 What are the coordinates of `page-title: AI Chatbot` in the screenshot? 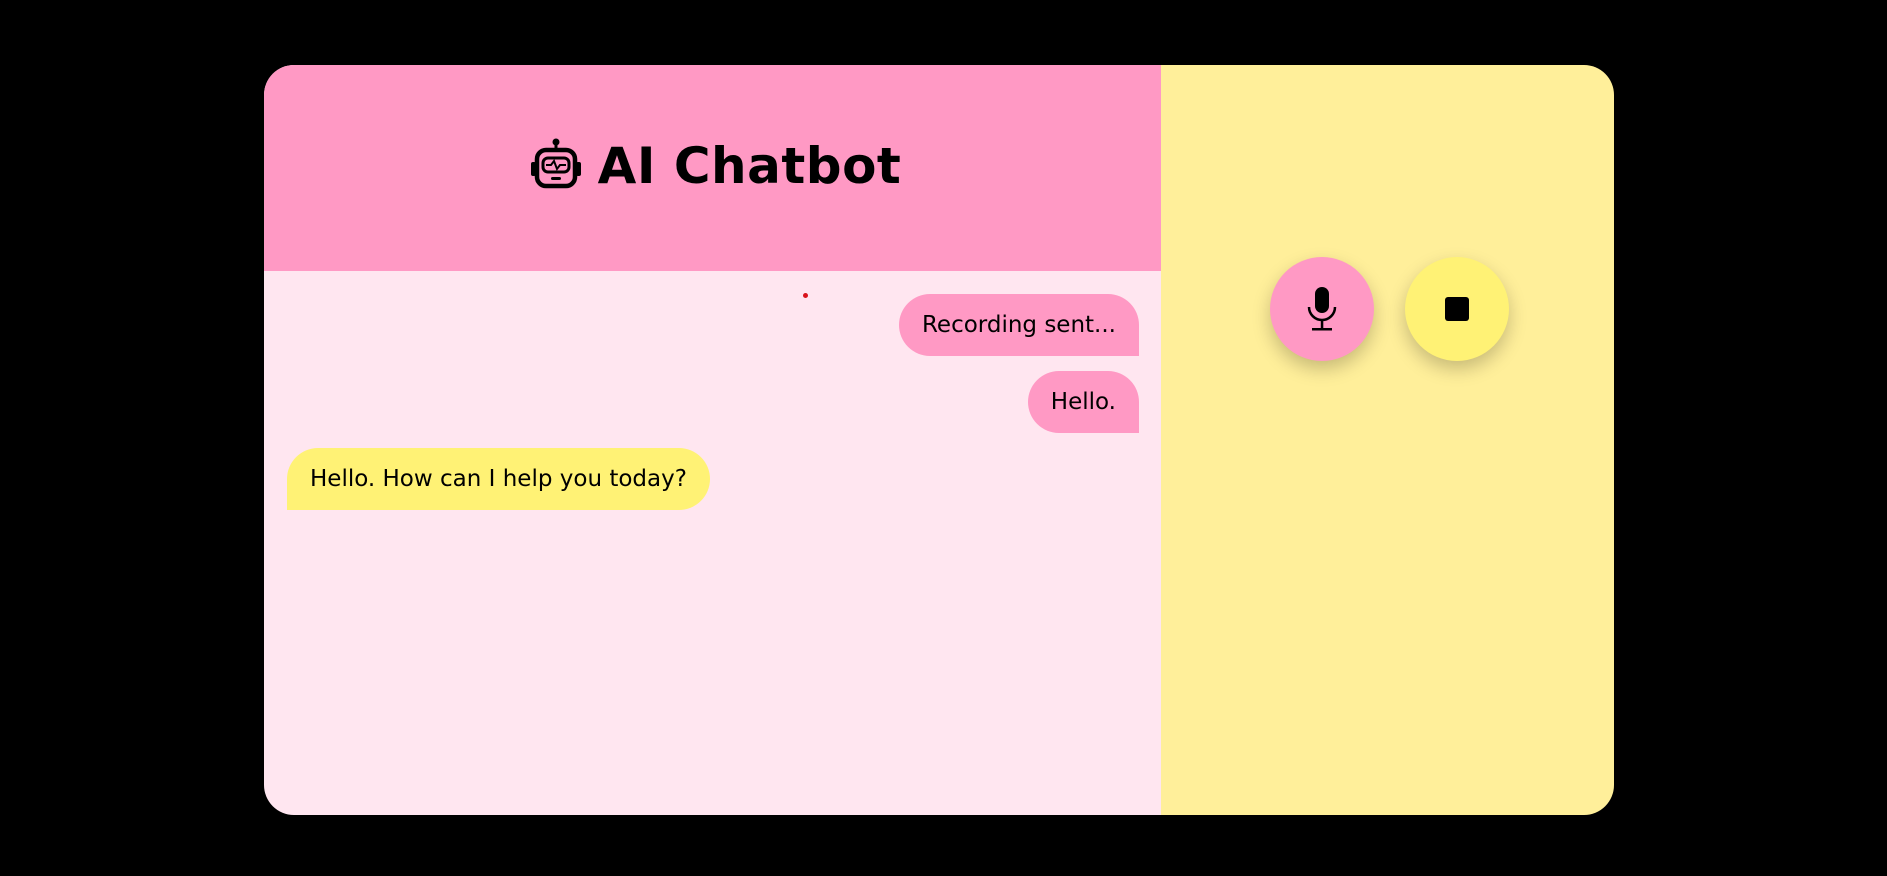 It's located at (749, 166).